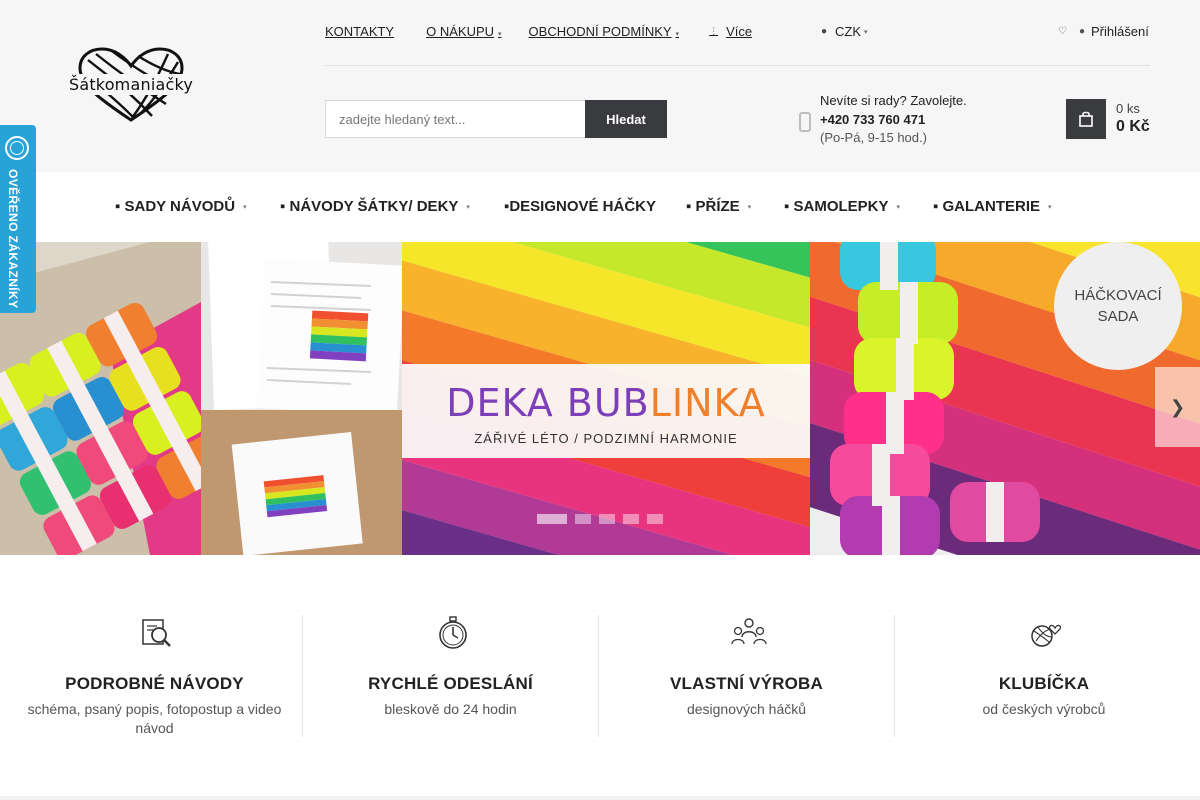 The image size is (1200, 800). What do you see at coordinates (714, 31) in the screenshot?
I see `more-dots-icon: ⋮` at bounding box center [714, 31].